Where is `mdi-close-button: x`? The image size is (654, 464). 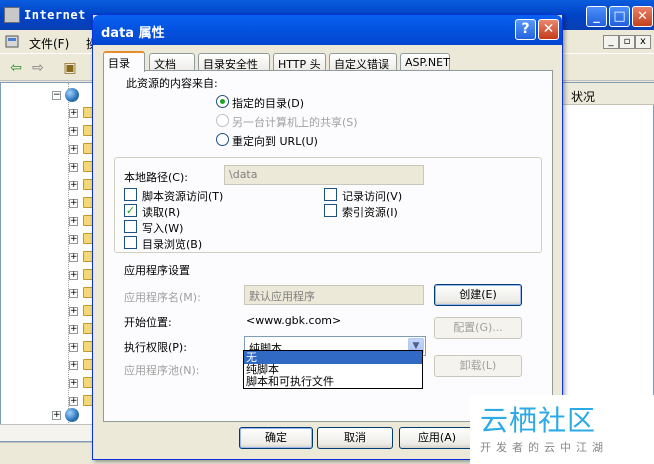
mdi-close-button: x is located at coordinates (643, 42).